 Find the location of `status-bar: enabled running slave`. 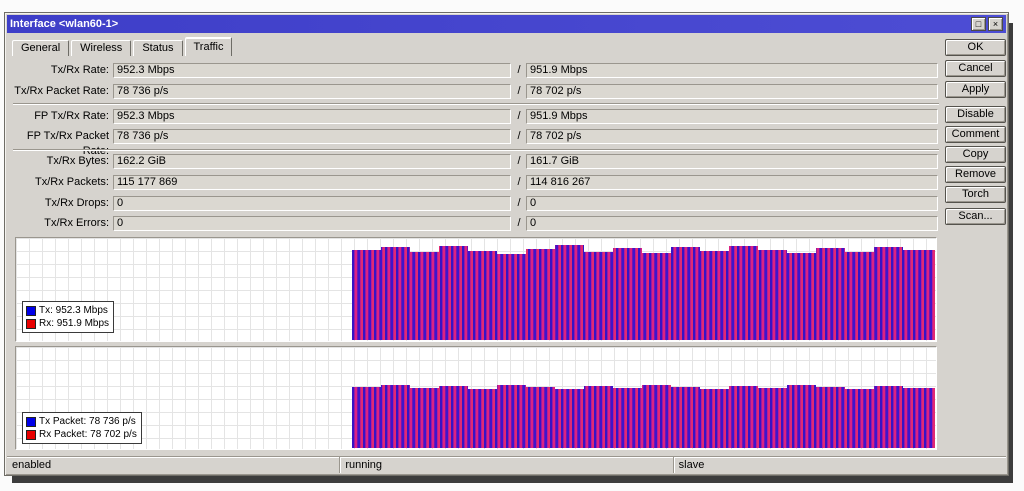

status-bar: enabled running slave is located at coordinates (506, 464).